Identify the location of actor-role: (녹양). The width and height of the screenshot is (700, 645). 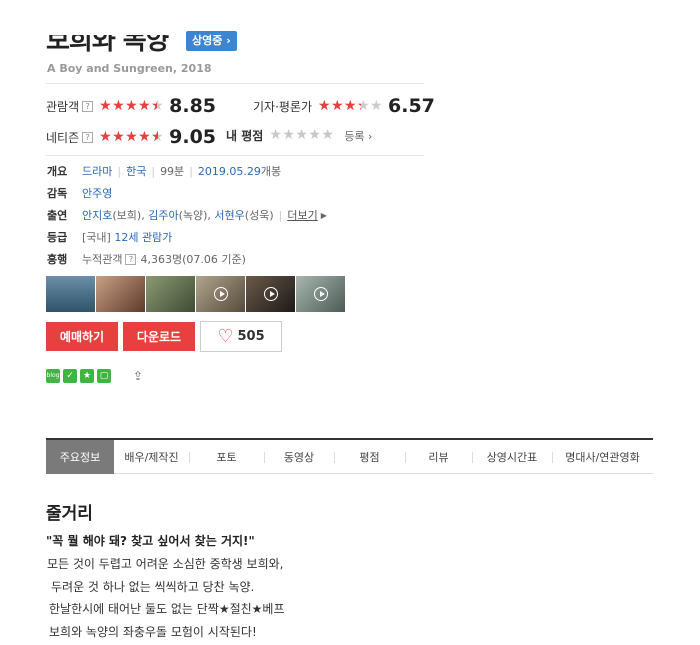
(193, 215).